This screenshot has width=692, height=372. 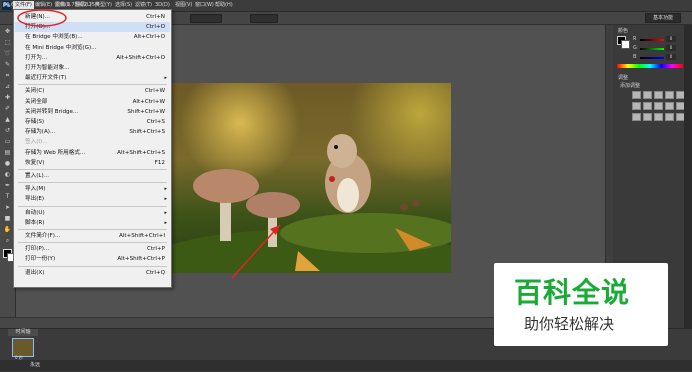 What do you see at coordinates (572, 292) in the screenshot?
I see `watermark-title: 百科全说` at bounding box center [572, 292].